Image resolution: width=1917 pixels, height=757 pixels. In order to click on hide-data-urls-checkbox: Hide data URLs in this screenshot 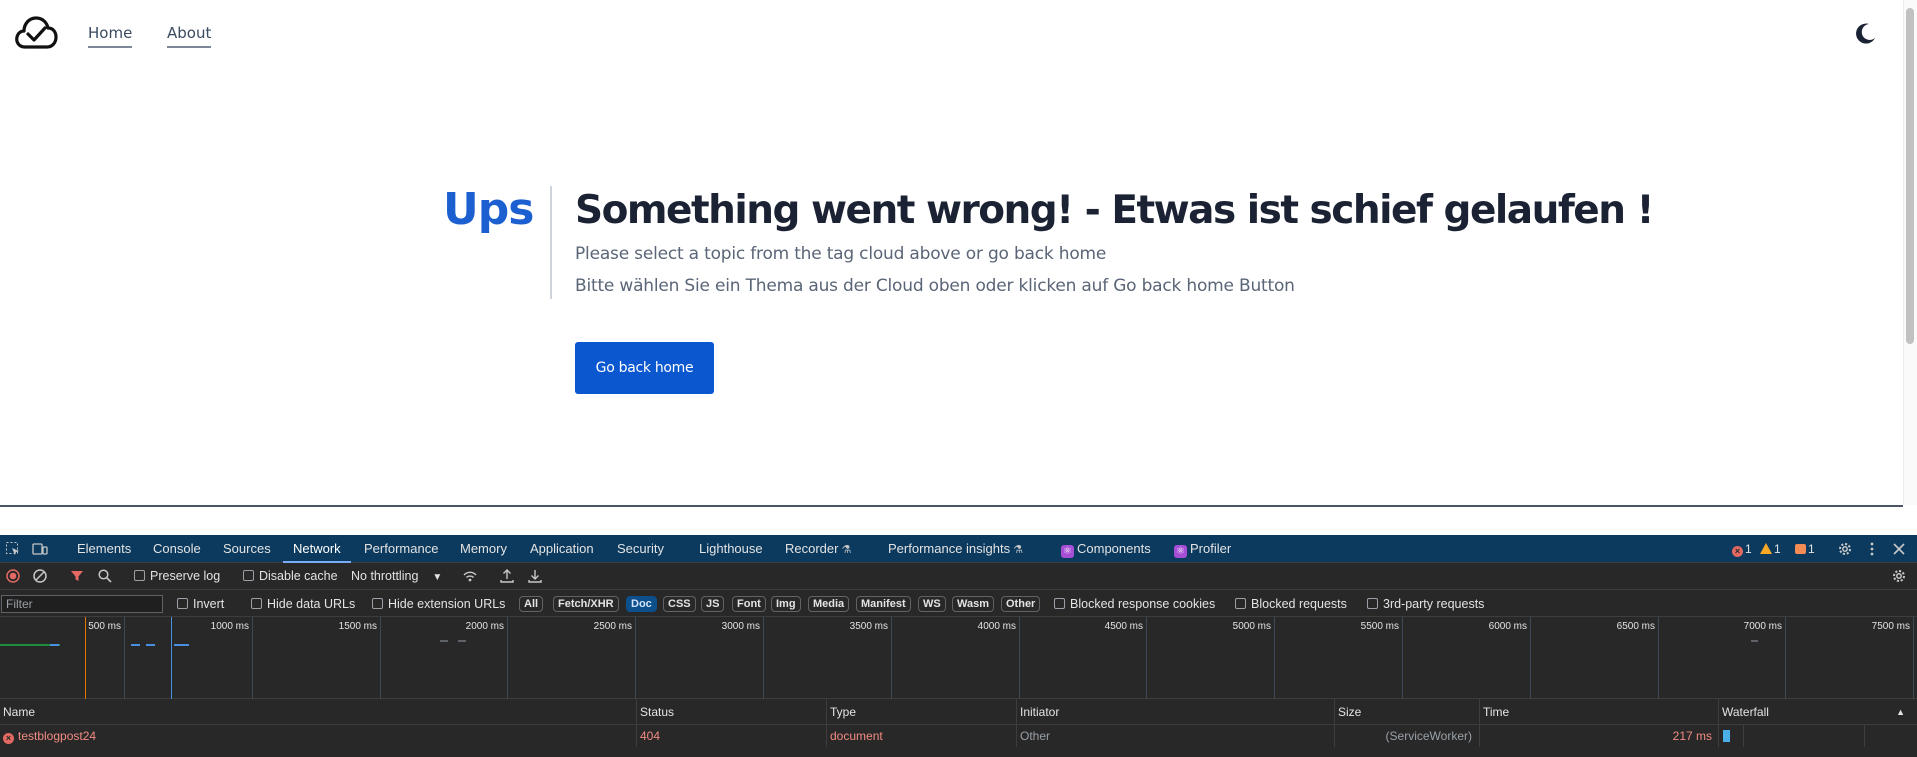, I will do `click(303, 604)`.